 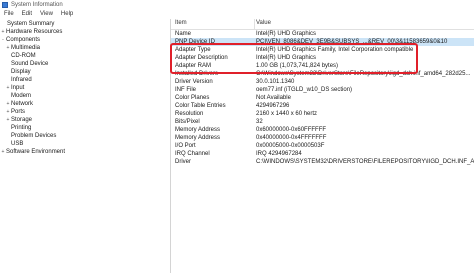 I want to click on tree-item-infrared: Infrared, so click(x=18, y=80).